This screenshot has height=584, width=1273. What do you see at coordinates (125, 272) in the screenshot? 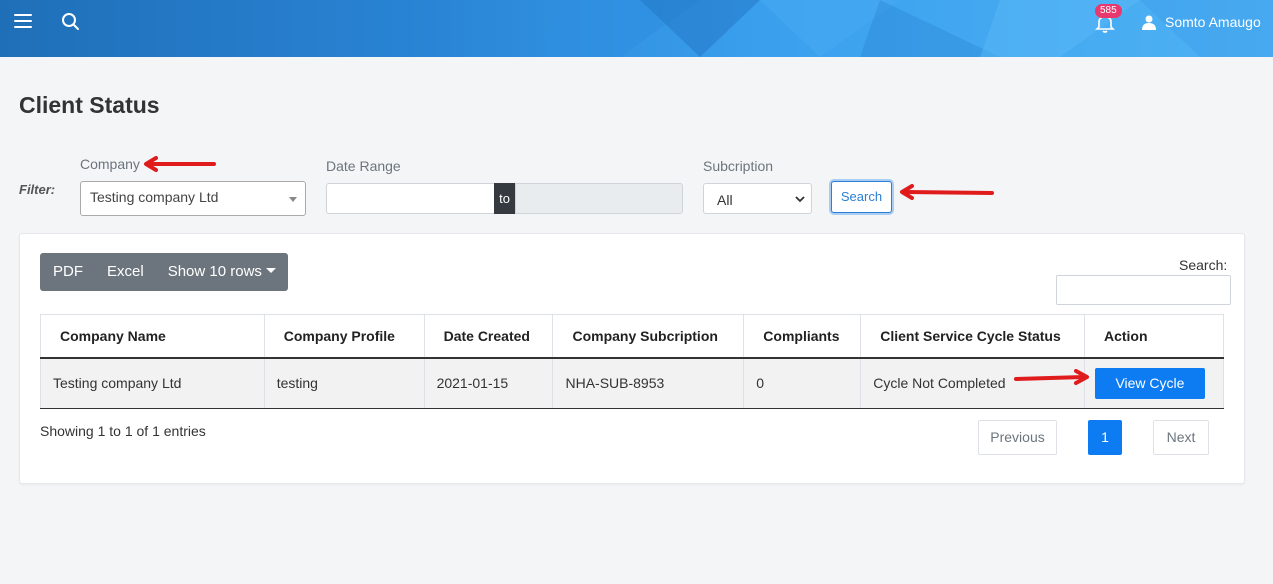
I see `excel-button: Excel` at bounding box center [125, 272].